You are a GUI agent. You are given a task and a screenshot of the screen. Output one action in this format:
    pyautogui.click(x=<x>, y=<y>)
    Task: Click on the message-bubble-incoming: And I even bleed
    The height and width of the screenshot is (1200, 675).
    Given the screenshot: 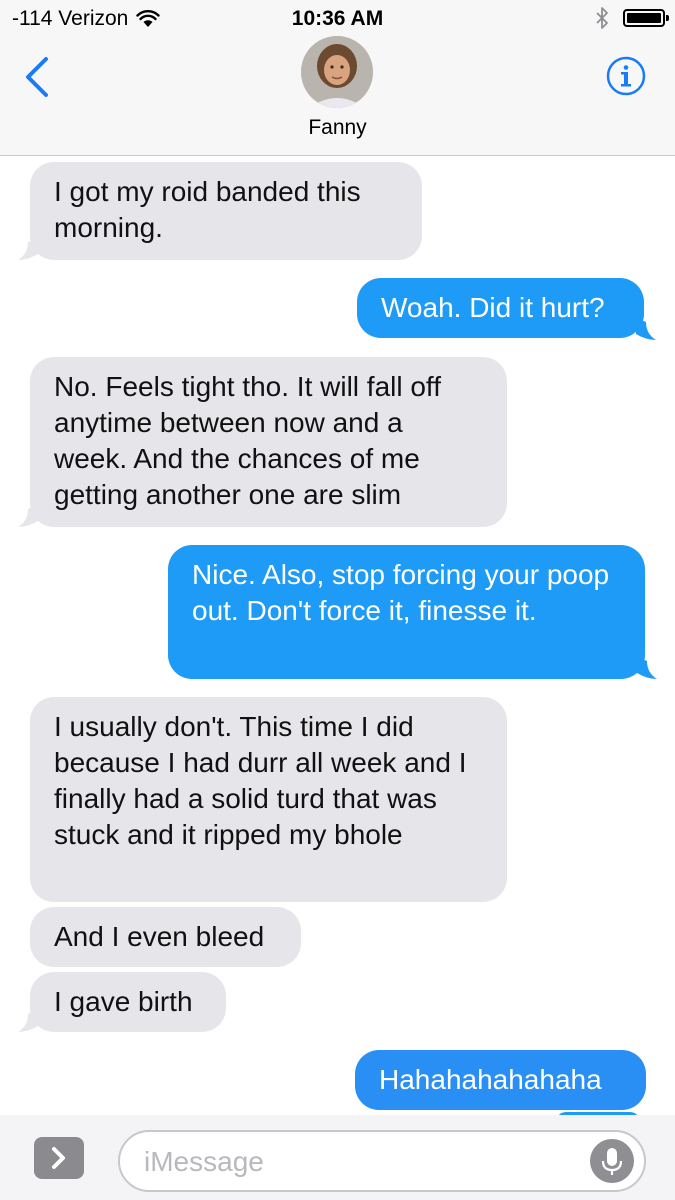 What is the action you would take?
    pyautogui.click(x=165, y=937)
    